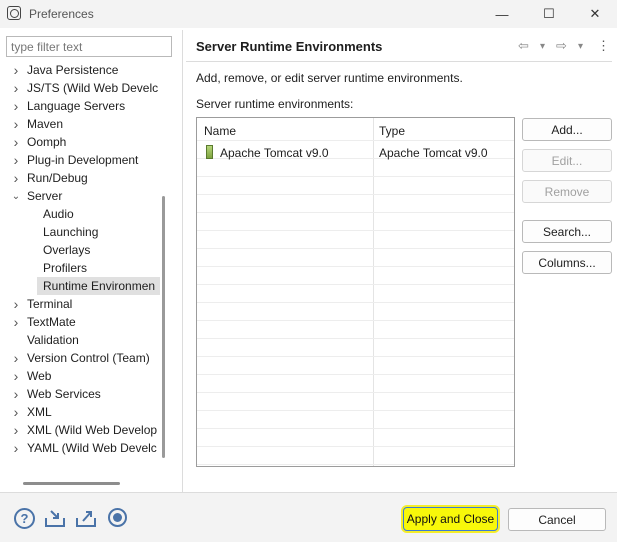 Image resolution: width=617 pixels, height=542 pixels. Describe the element at coordinates (93, 88) in the screenshot. I see `tree-item-label: JS/TS (Wild Web Develc` at that location.